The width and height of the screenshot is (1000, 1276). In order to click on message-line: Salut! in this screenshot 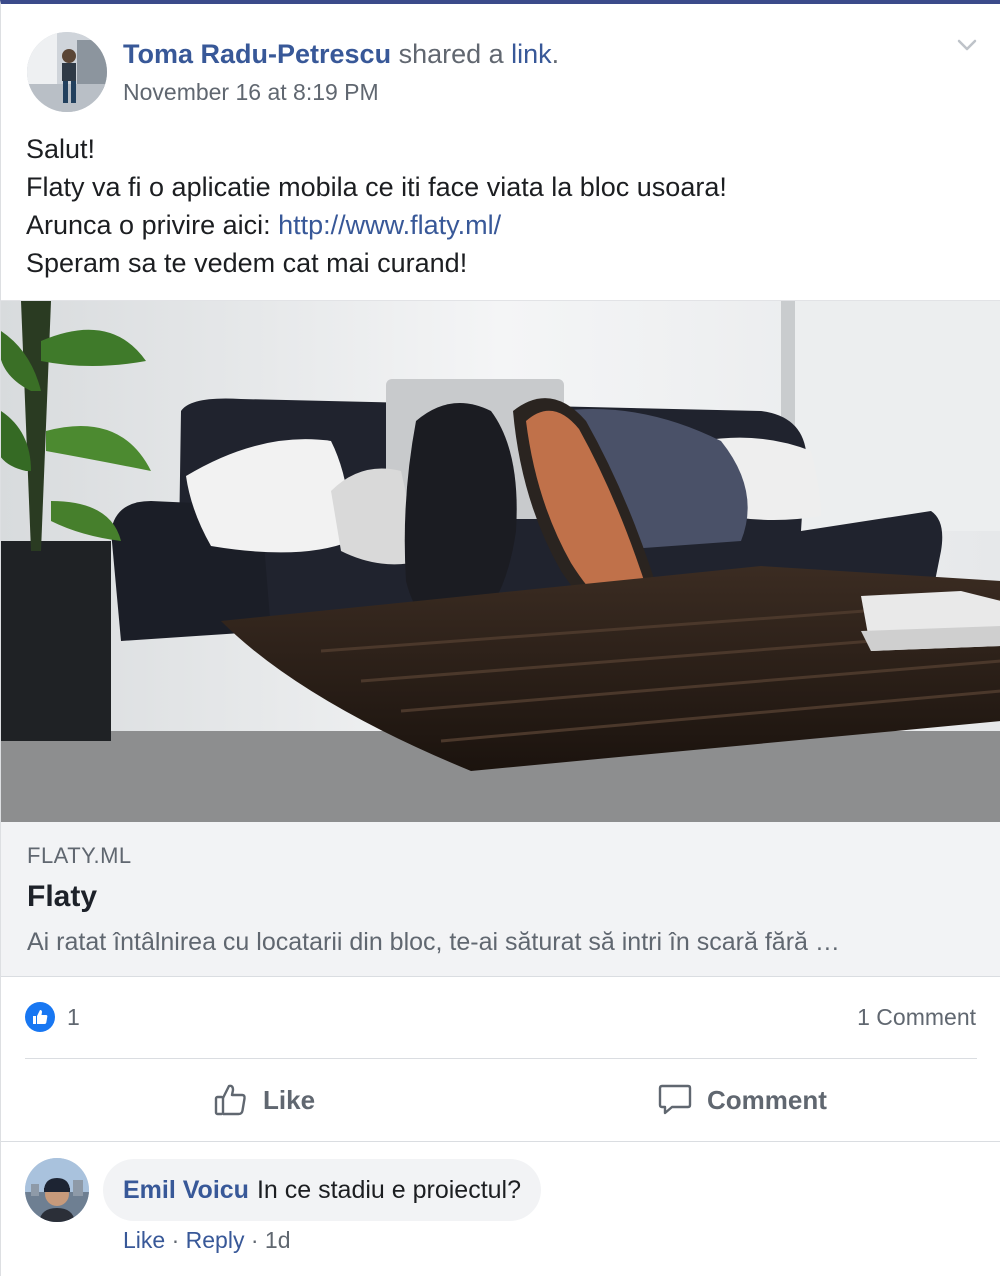, I will do `click(61, 149)`.